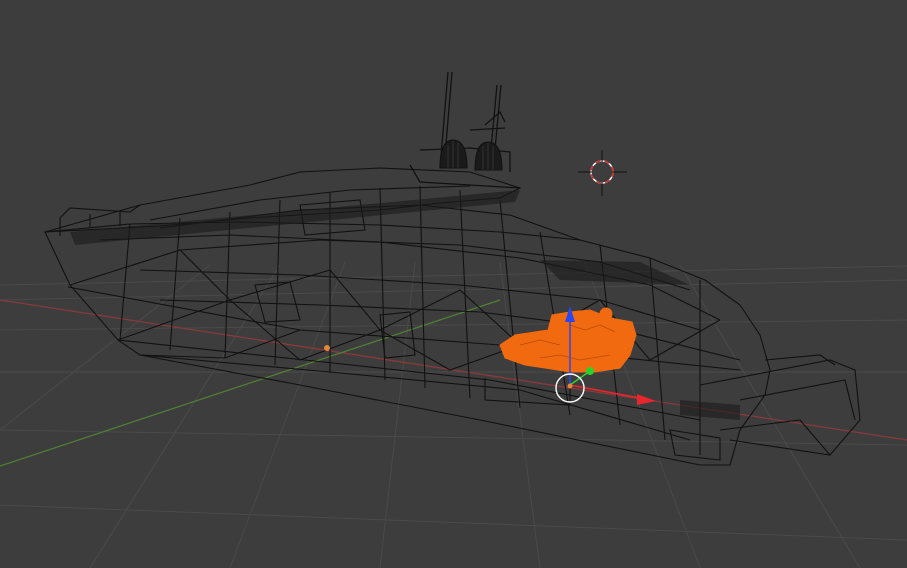 The height and width of the screenshot is (568, 907). What do you see at coordinates (570, 386) in the screenshot?
I see `gizmo-pivot-dot` at bounding box center [570, 386].